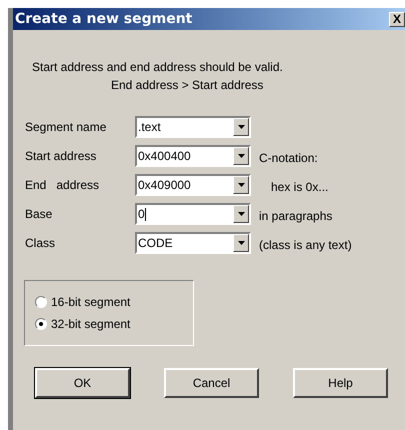 The image size is (405, 430). Describe the element at coordinates (141, 214) in the screenshot. I see `combo-value: 0` at that location.